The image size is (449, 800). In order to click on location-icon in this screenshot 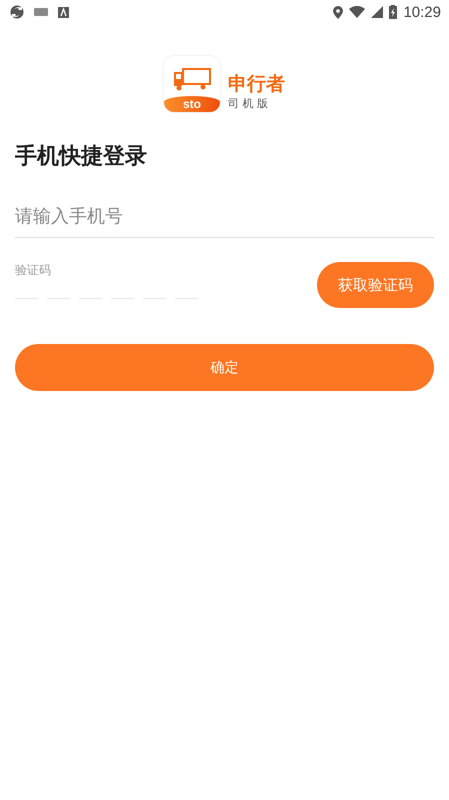, I will do `click(338, 12)`.